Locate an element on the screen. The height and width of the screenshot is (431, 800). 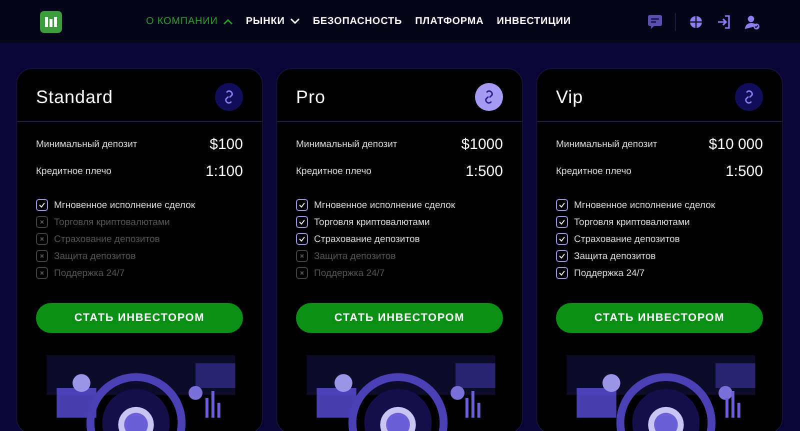
stat-value: $1000 is located at coordinates (482, 144).